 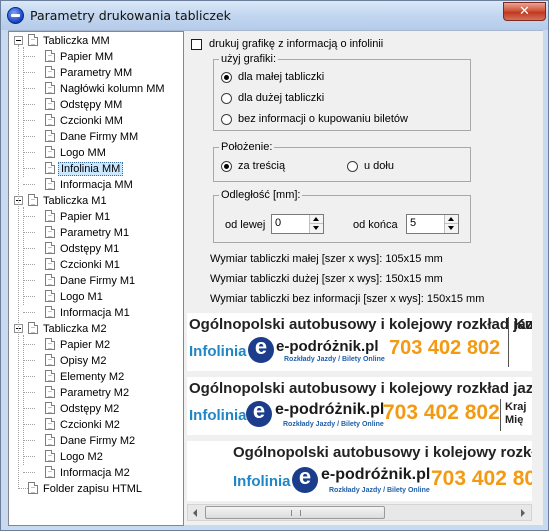 What do you see at coordinates (352, 166) in the screenshot?
I see `radio-bottom` at bounding box center [352, 166].